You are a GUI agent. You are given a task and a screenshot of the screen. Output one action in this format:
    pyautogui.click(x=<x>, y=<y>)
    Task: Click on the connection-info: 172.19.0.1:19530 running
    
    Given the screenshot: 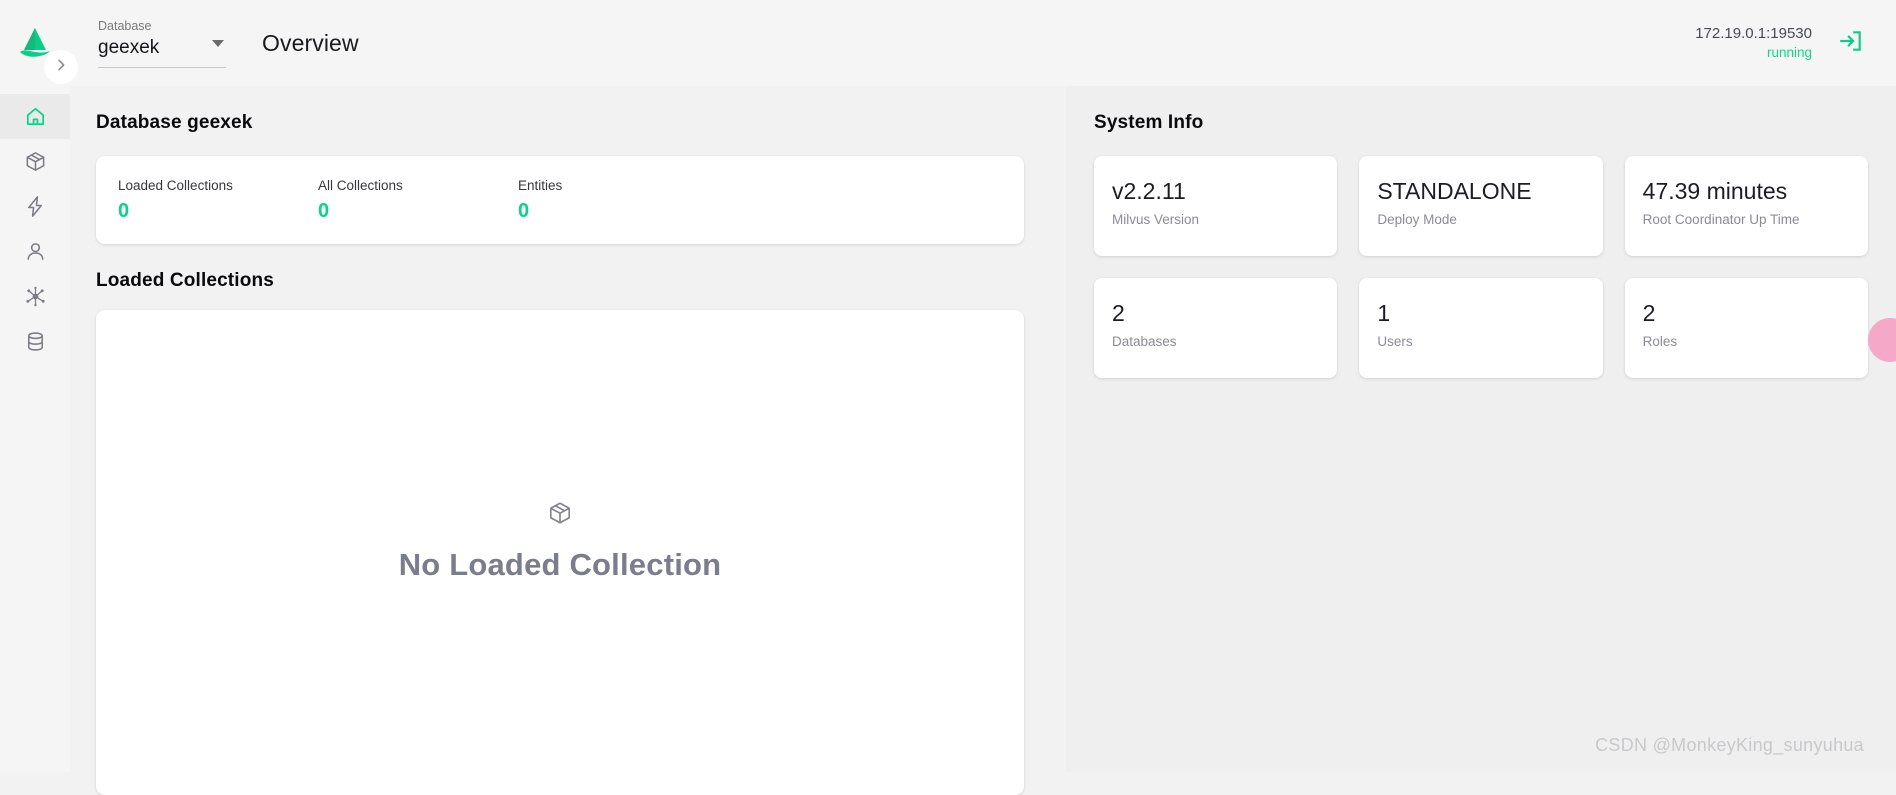 What is the action you would take?
    pyautogui.click(x=1753, y=43)
    